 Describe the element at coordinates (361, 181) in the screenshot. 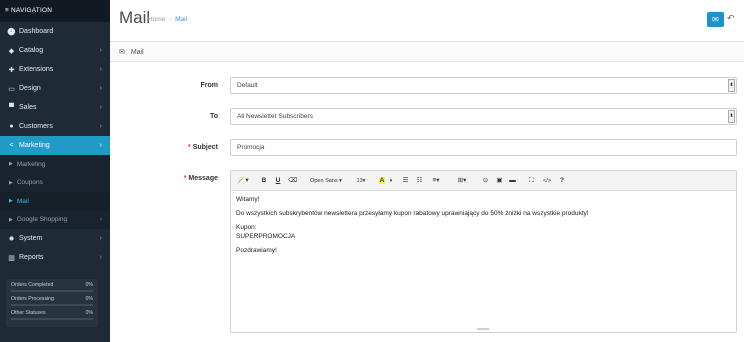

I see `font-size-select: 13▾` at that location.